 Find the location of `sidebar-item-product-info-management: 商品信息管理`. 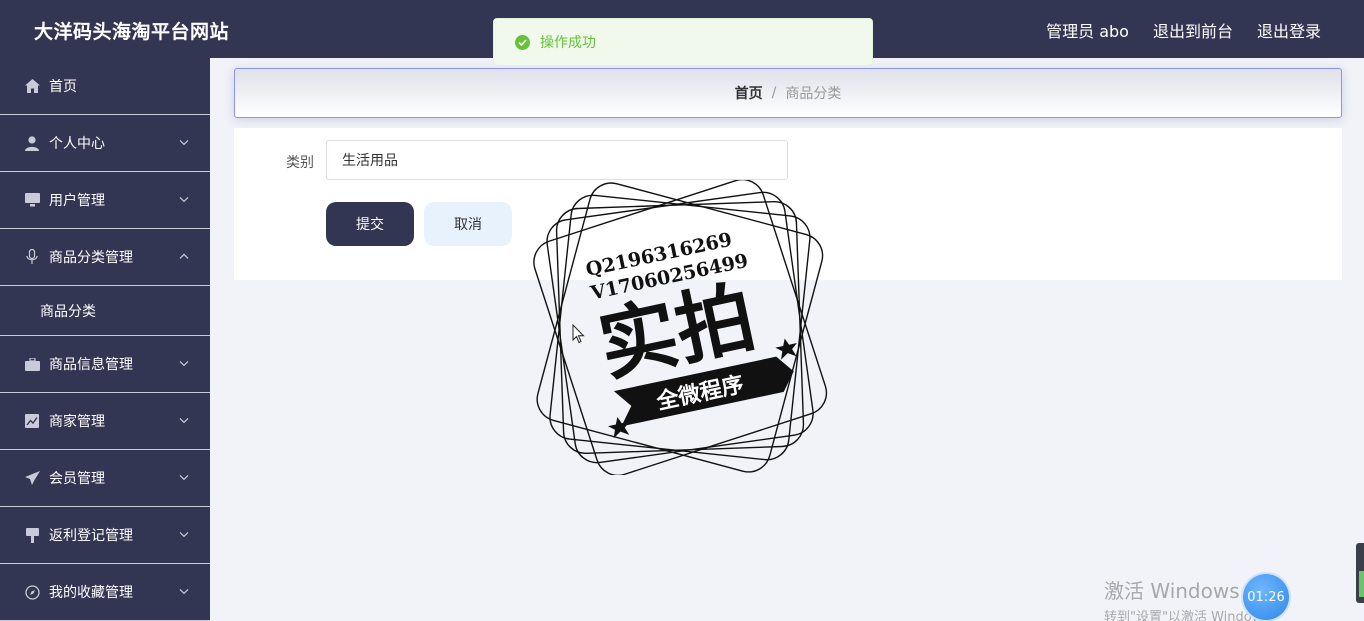

sidebar-item-product-info-management: 商品信息管理 is located at coordinates (105, 364).